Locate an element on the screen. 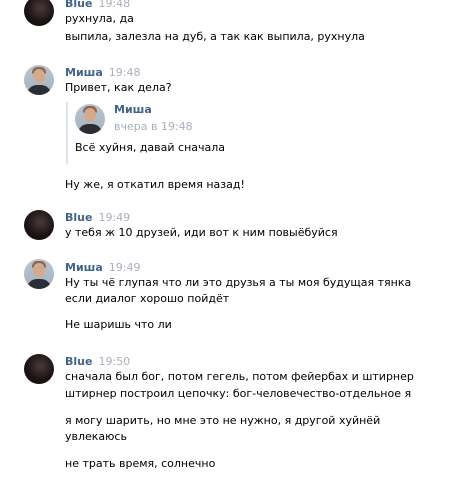  message-header: Миша 19:49 is located at coordinates (102, 267).